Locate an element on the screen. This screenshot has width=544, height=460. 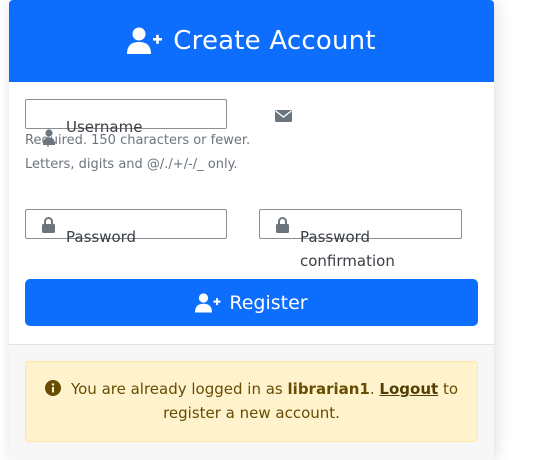
password-label: Password is located at coordinates (101, 237).